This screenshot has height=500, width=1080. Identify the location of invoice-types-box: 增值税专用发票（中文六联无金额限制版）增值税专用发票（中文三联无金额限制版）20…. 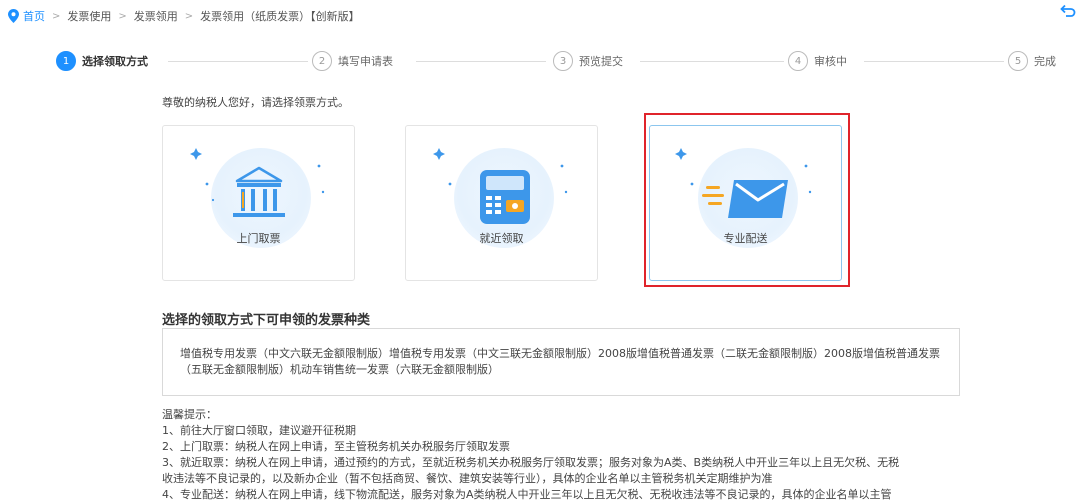
(561, 362).